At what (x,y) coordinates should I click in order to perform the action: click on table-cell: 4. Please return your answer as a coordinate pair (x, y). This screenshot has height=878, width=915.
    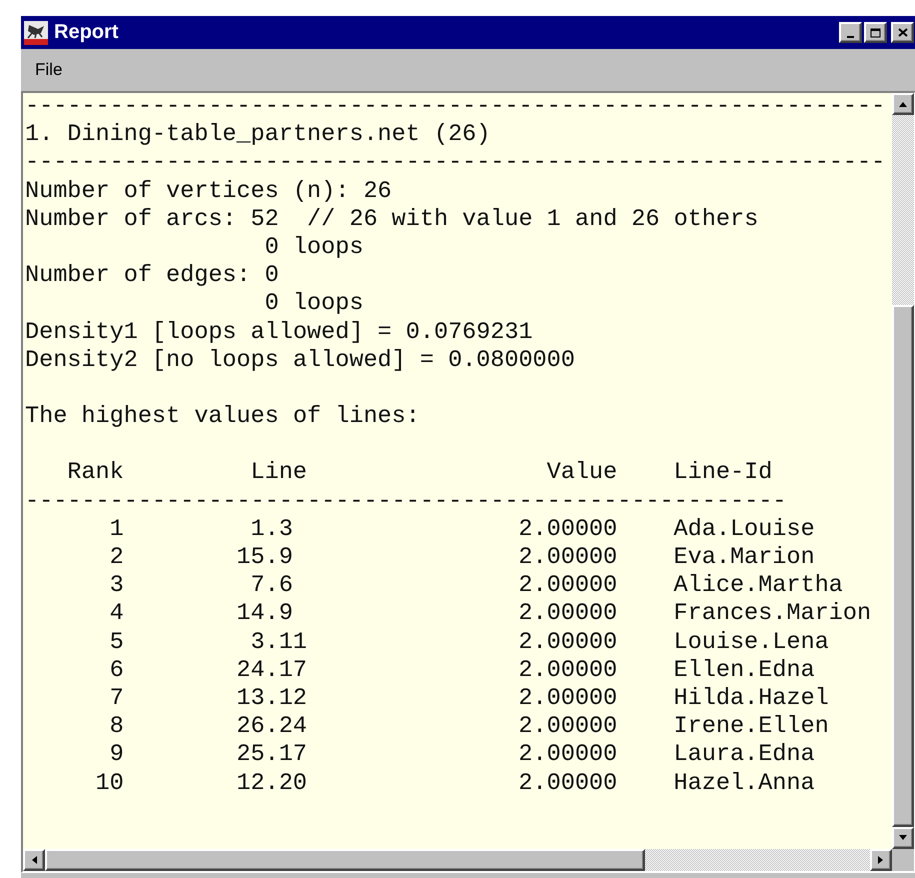
    Looking at the image, I should click on (117, 614).